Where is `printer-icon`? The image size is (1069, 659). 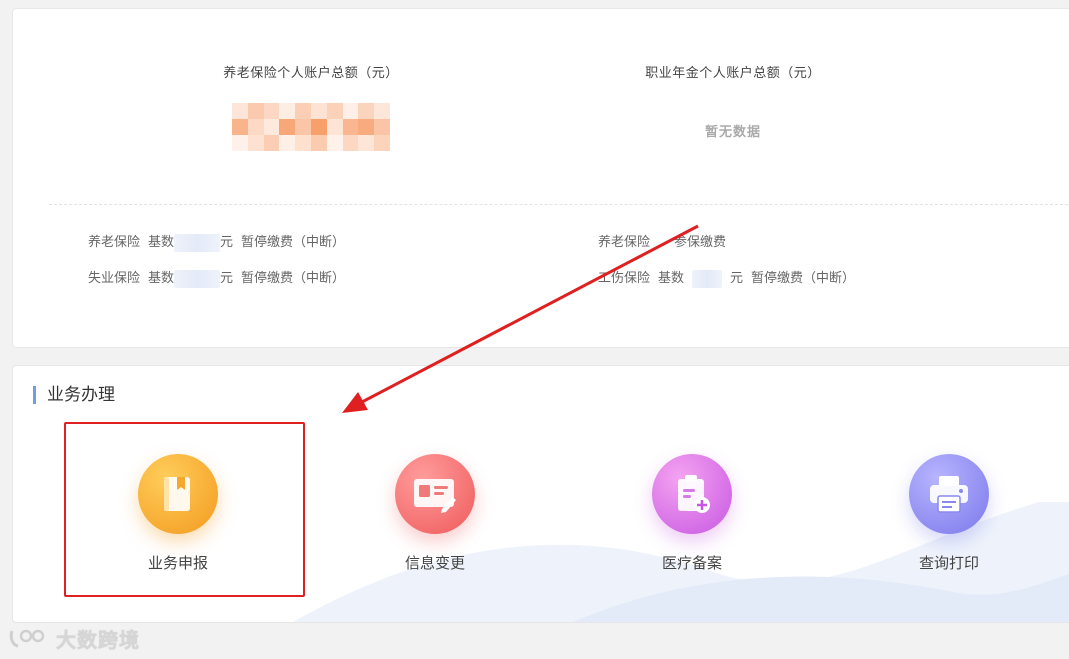
printer-icon is located at coordinates (949, 494).